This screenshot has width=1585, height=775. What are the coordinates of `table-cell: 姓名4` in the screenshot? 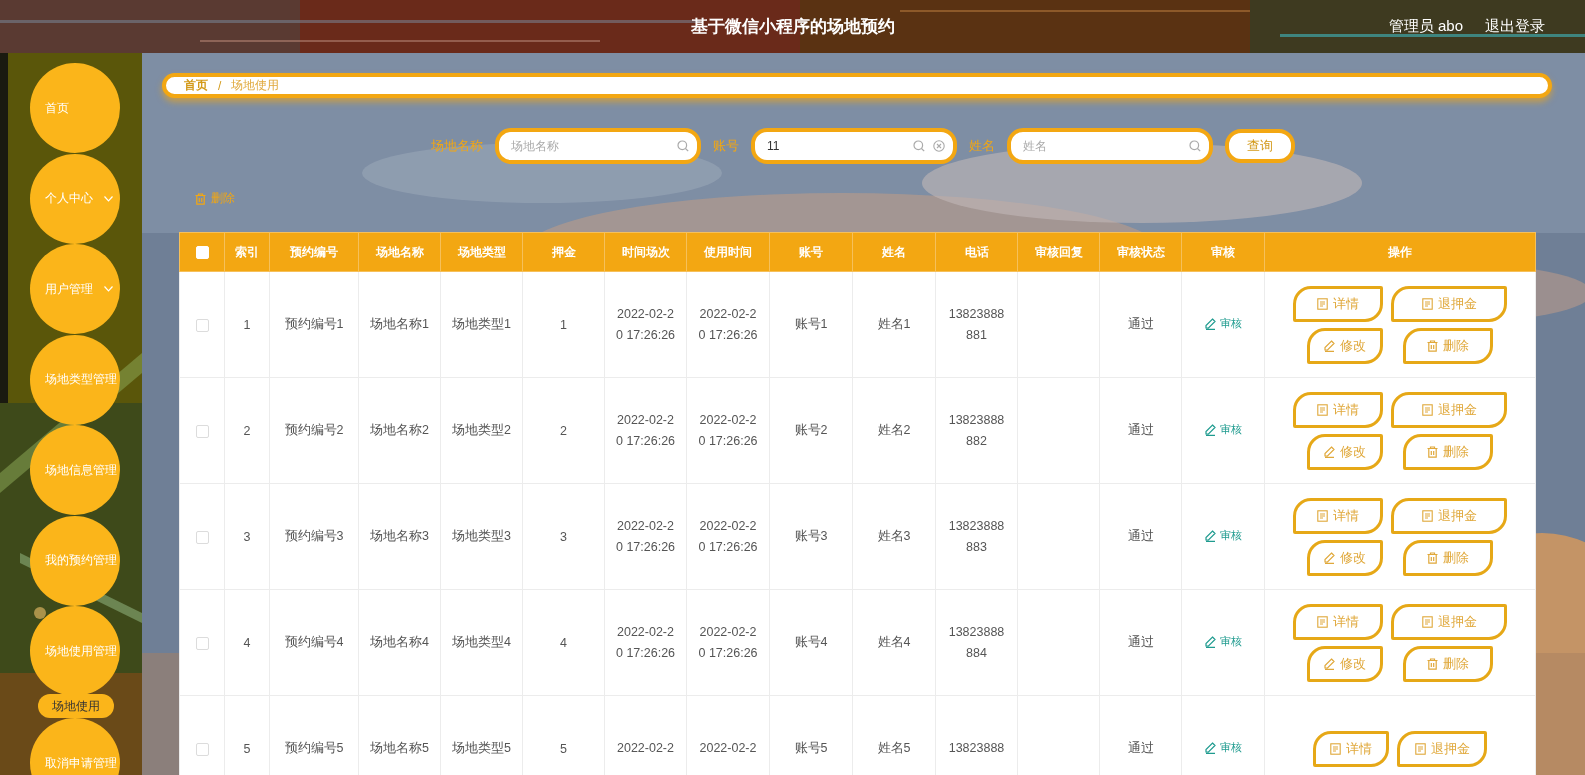 It's located at (894, 642).